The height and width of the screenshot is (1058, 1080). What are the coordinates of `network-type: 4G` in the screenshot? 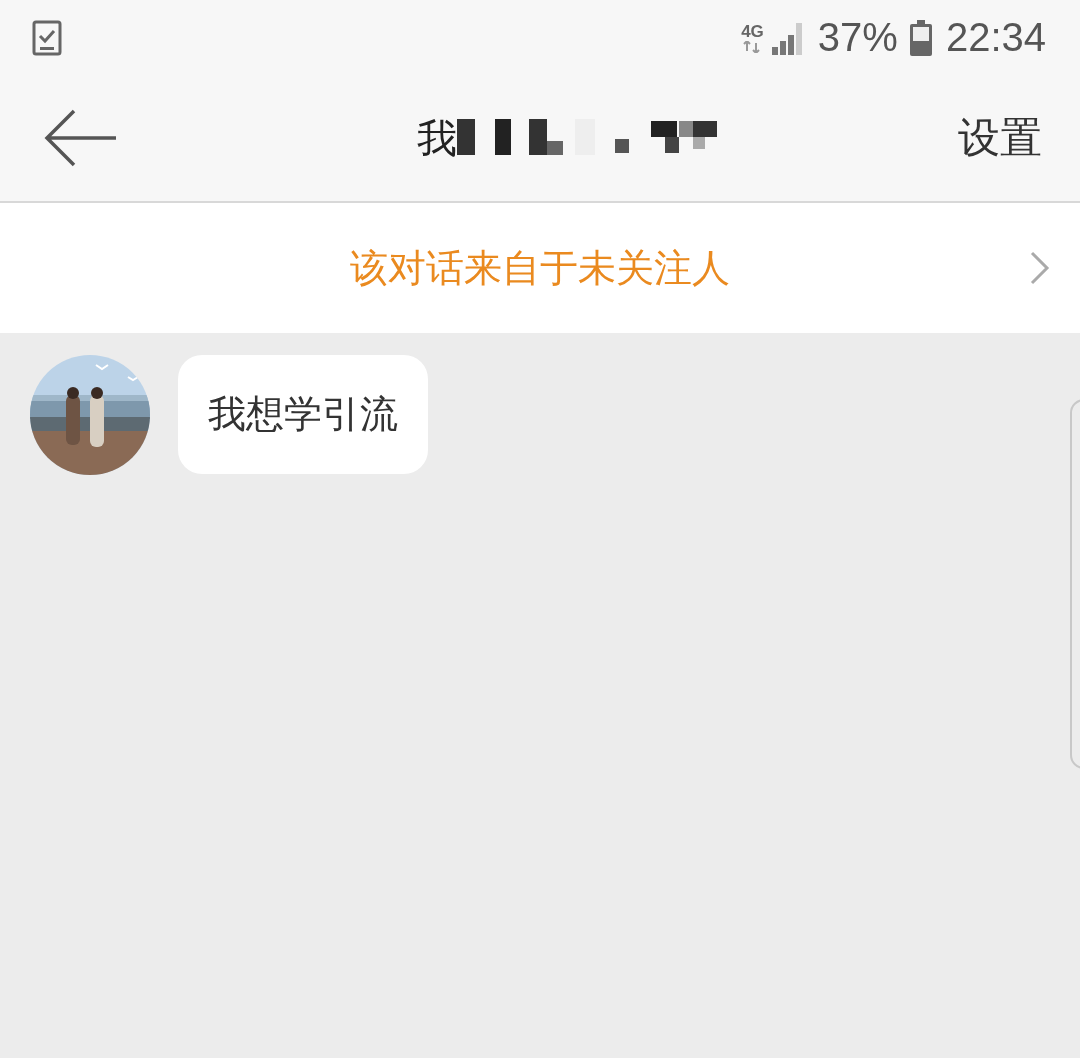 It's located at (752, 31).